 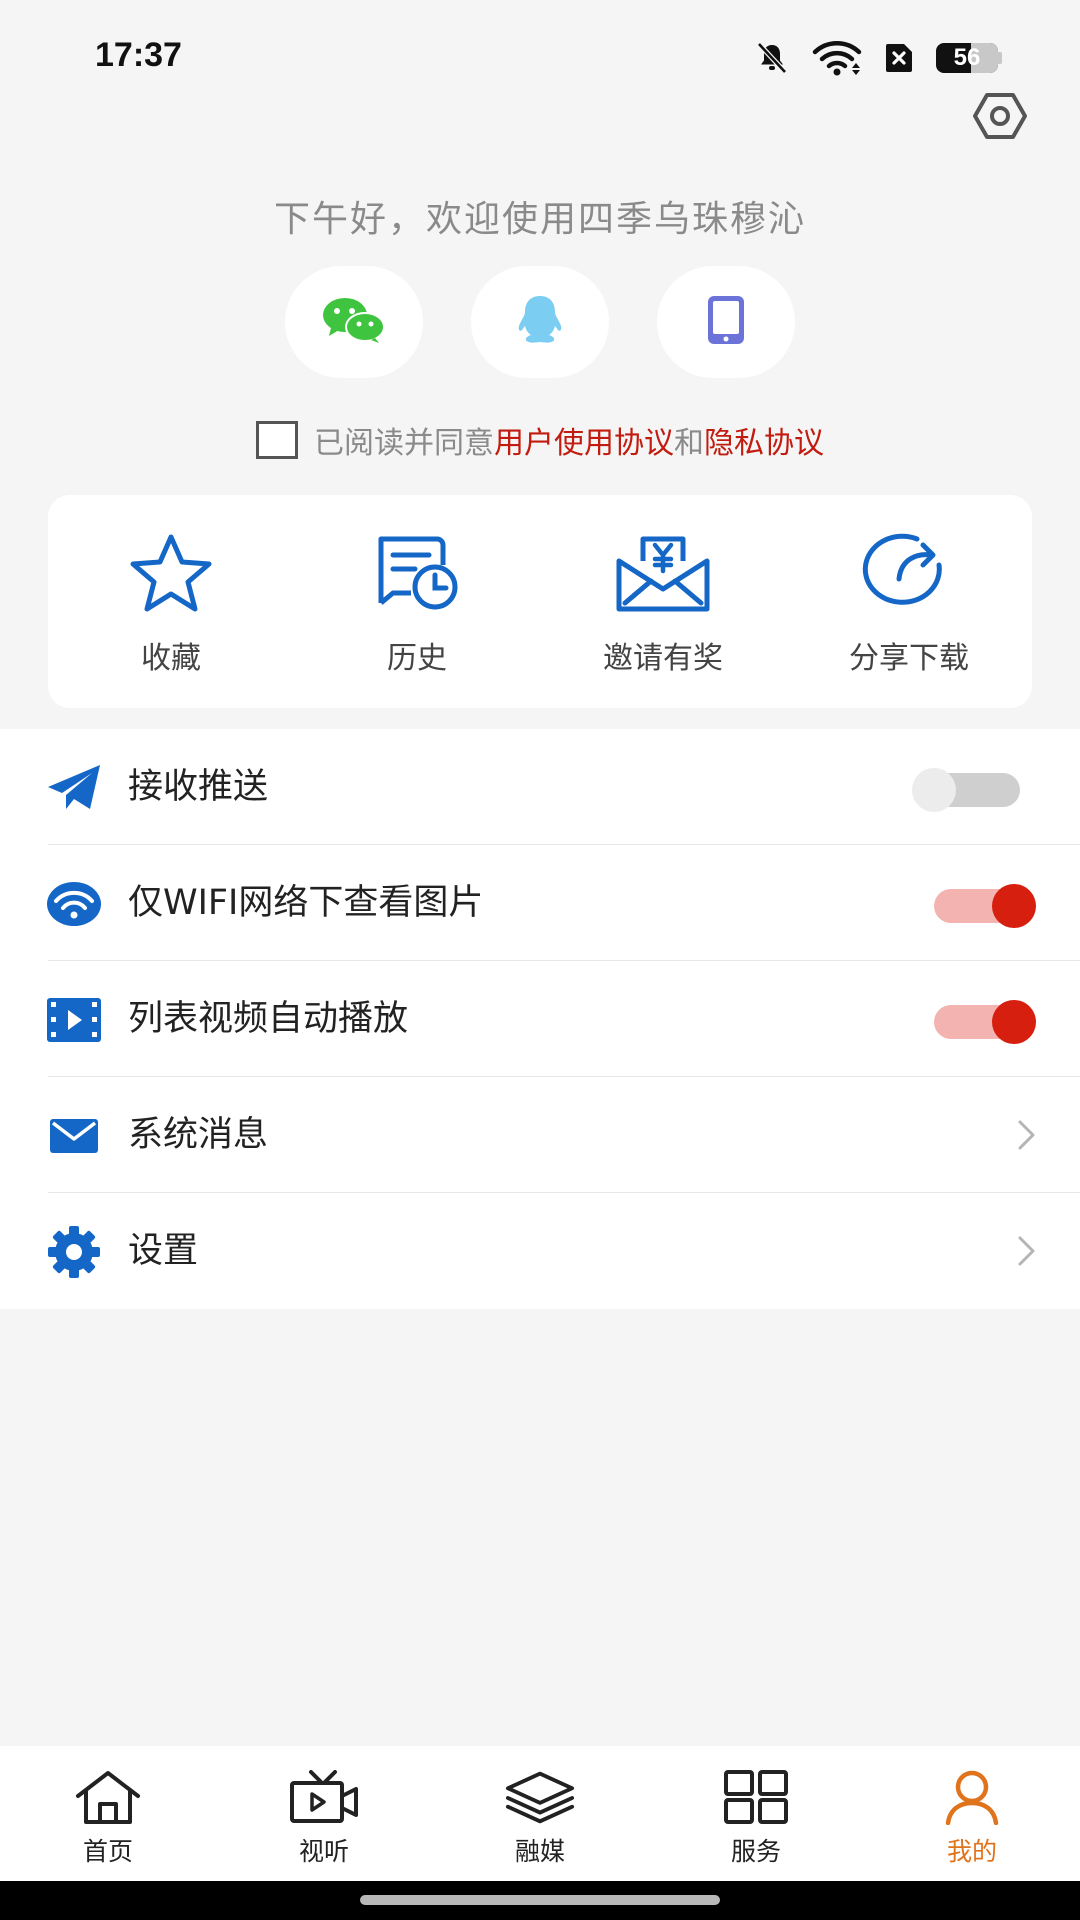 I want to click on user-icon, so click(x=972, y=1797).